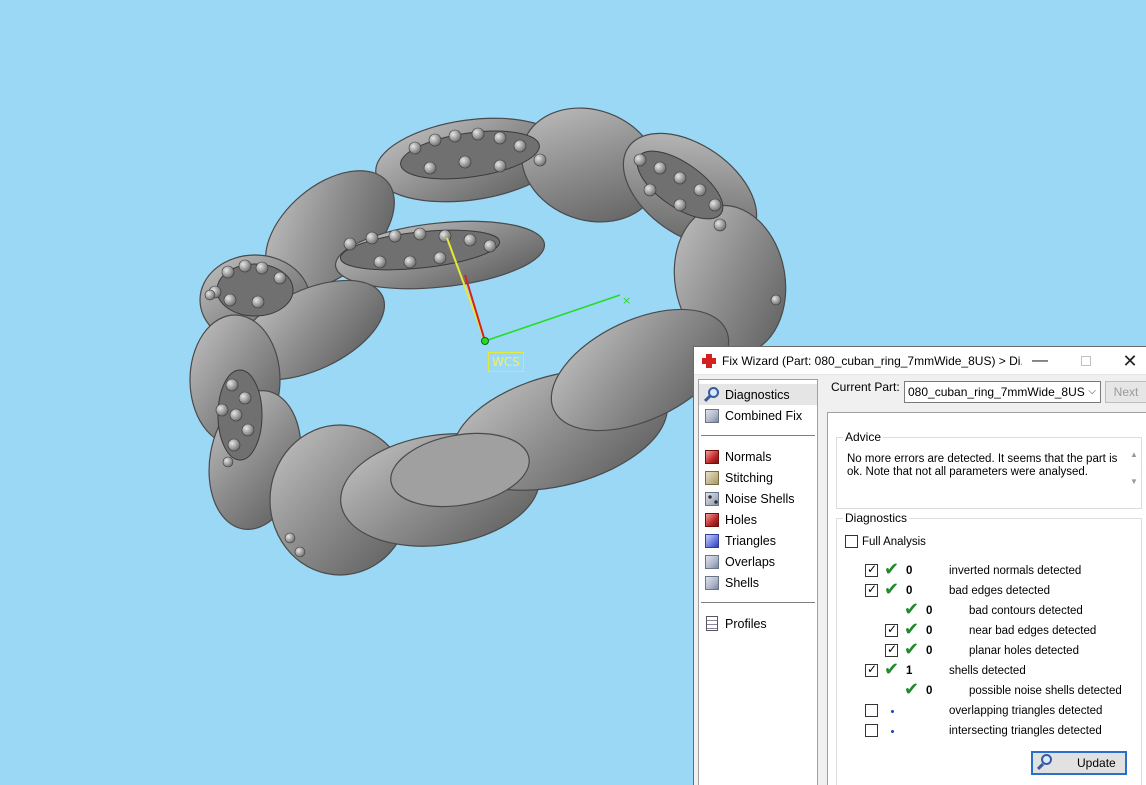  I want to click on diagnostic-row: ✔ 0 near bad edges detected, so click(987, 629).